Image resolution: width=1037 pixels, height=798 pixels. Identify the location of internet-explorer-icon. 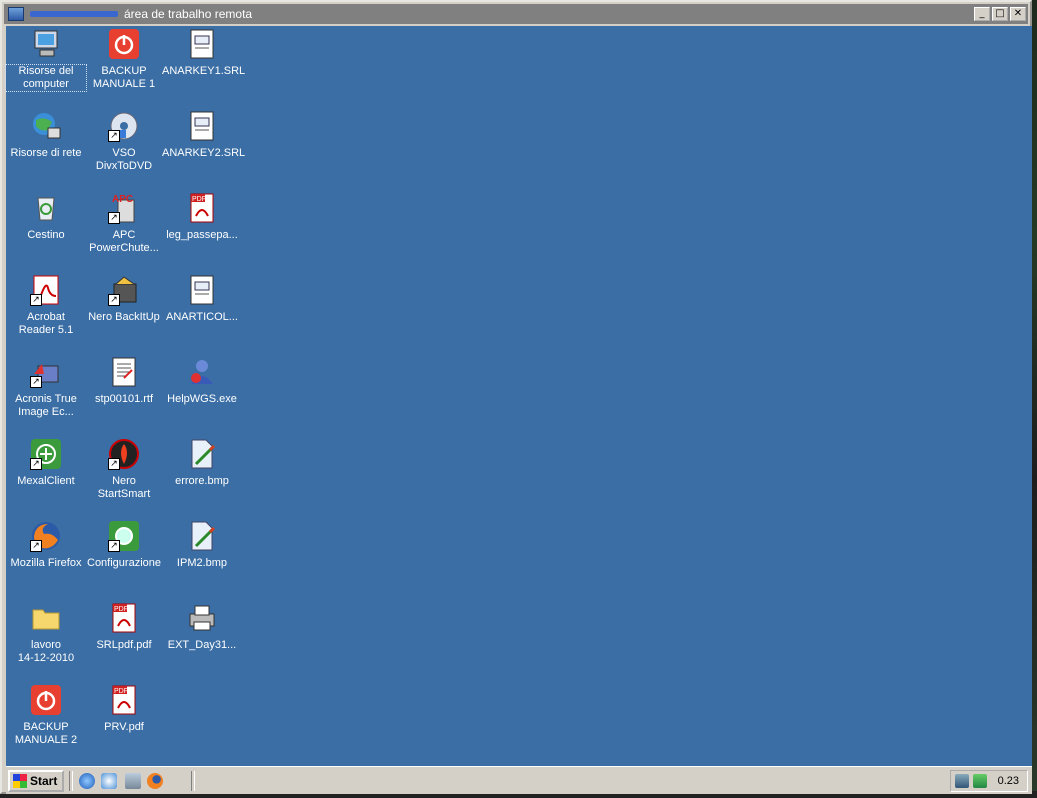
(87, 781).